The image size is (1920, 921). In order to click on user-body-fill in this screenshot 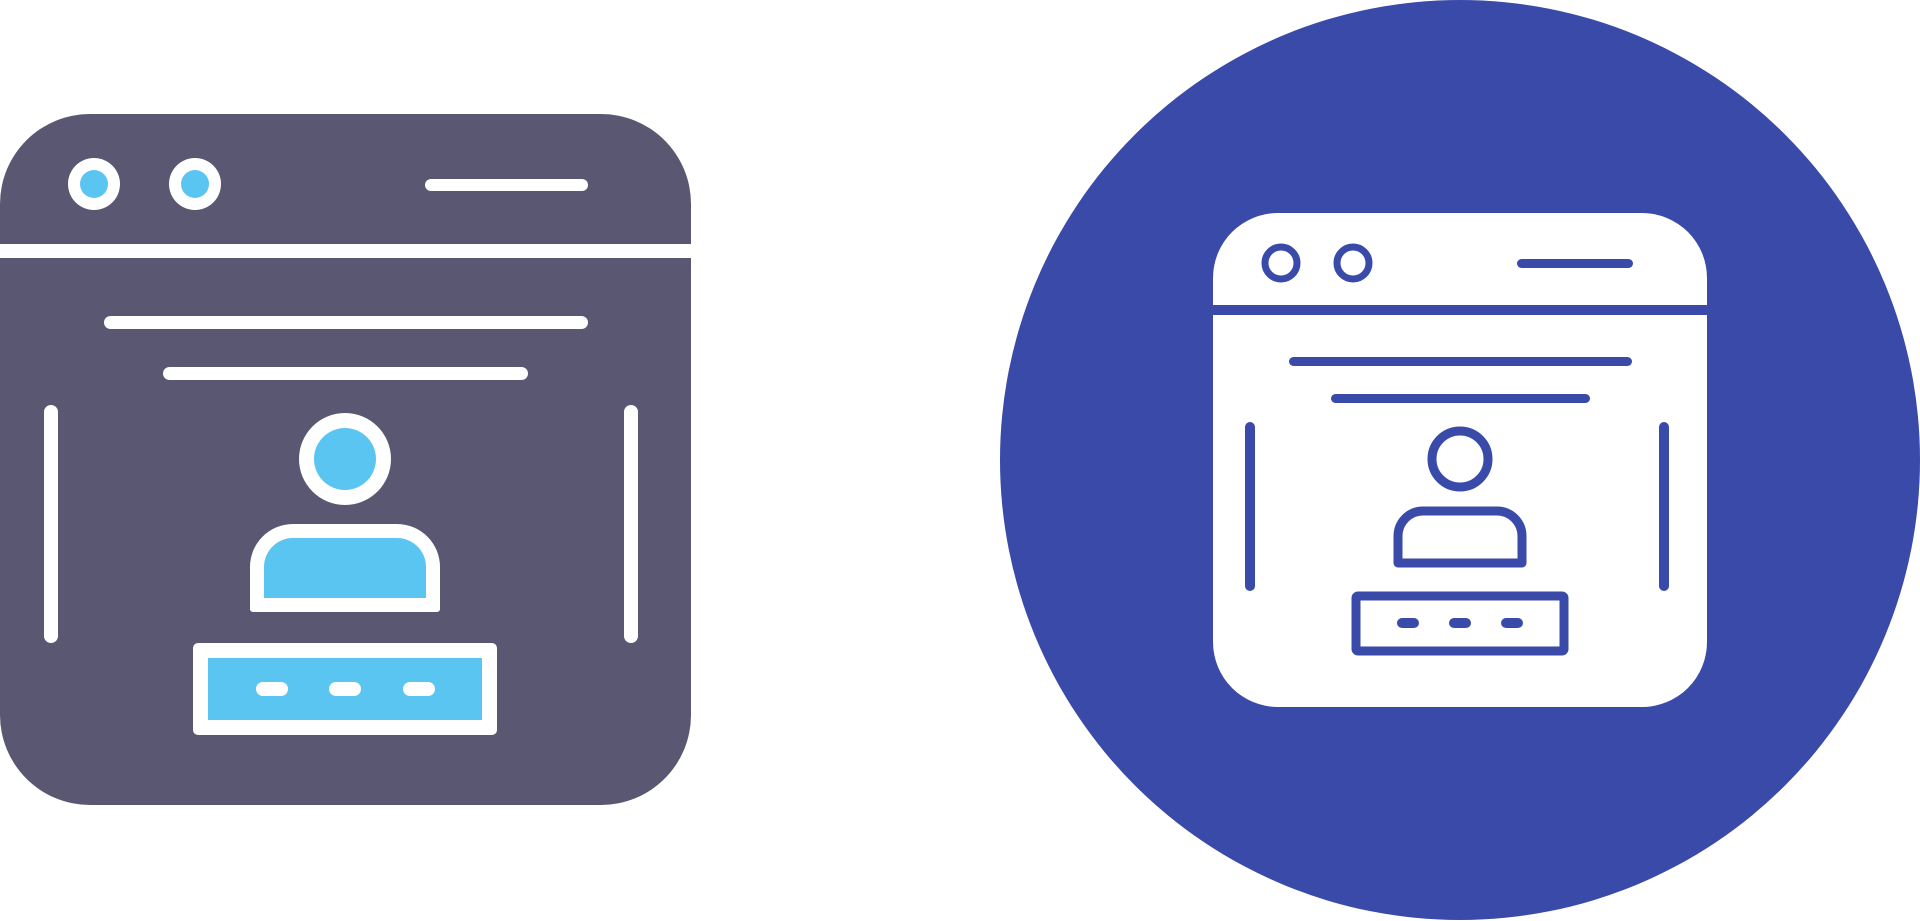, I will do `click(345, 568)`.